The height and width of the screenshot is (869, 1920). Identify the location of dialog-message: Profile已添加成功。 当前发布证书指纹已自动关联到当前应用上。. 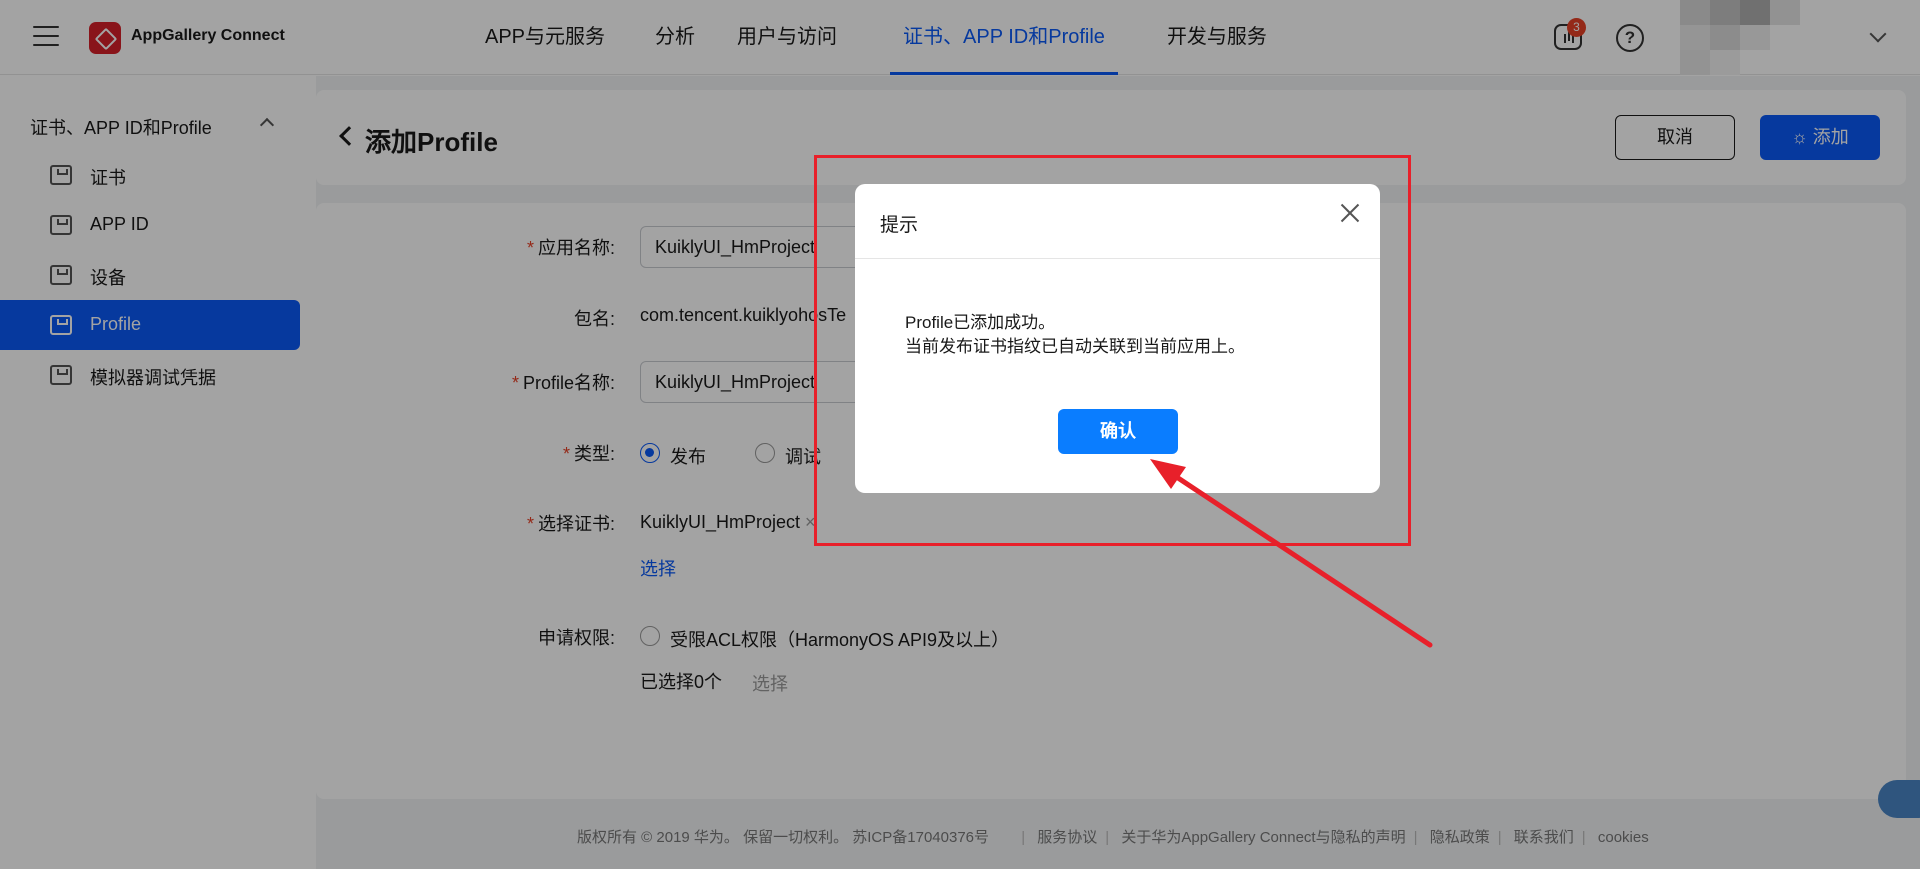
(1075, 335).